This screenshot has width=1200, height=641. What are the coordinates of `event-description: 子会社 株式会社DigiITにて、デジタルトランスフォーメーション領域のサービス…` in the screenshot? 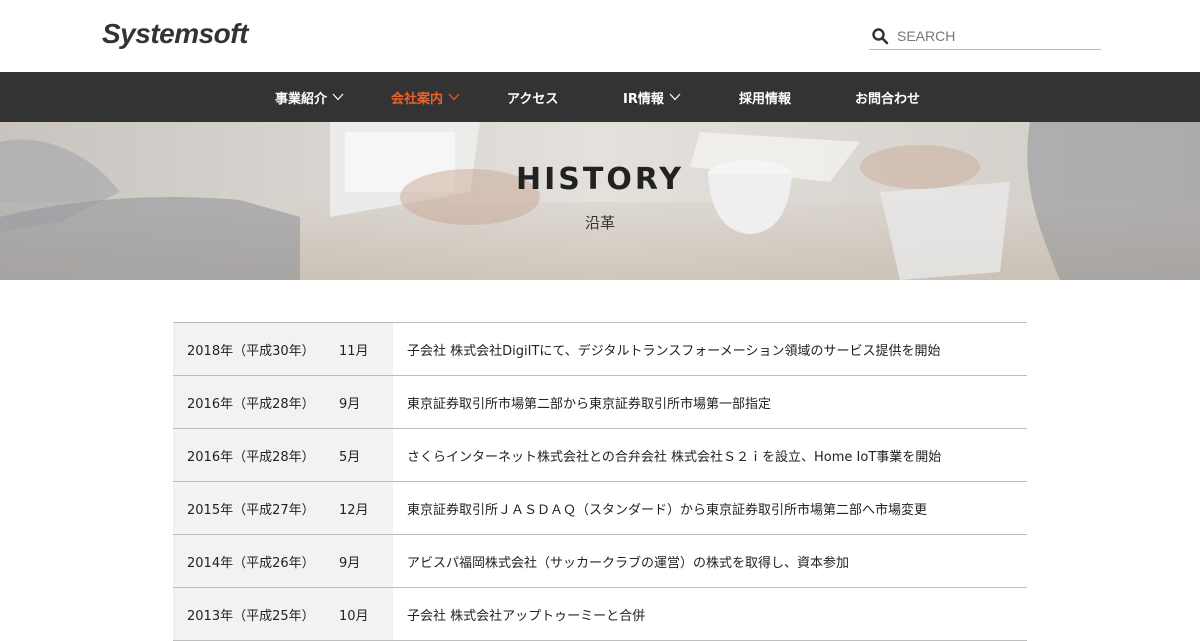 It's located at (674, 351).